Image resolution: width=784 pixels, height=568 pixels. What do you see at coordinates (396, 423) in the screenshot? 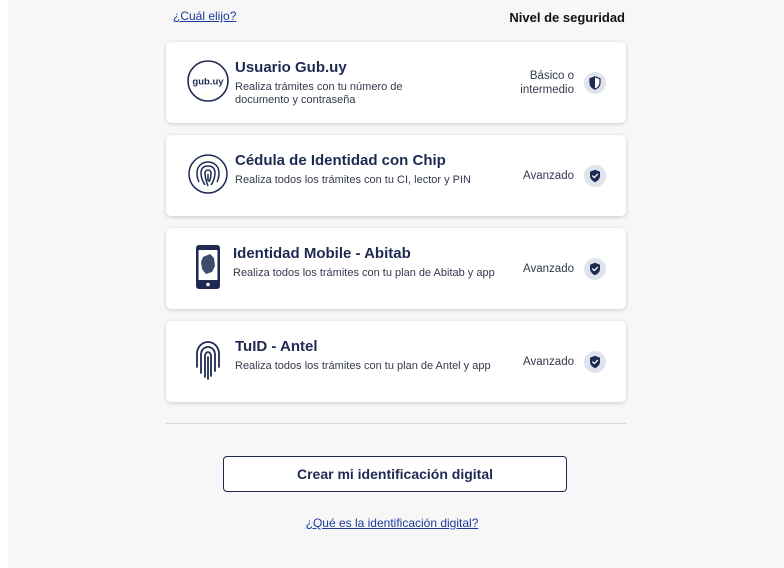
I see `section-divider` at bounding box center [396, 423].